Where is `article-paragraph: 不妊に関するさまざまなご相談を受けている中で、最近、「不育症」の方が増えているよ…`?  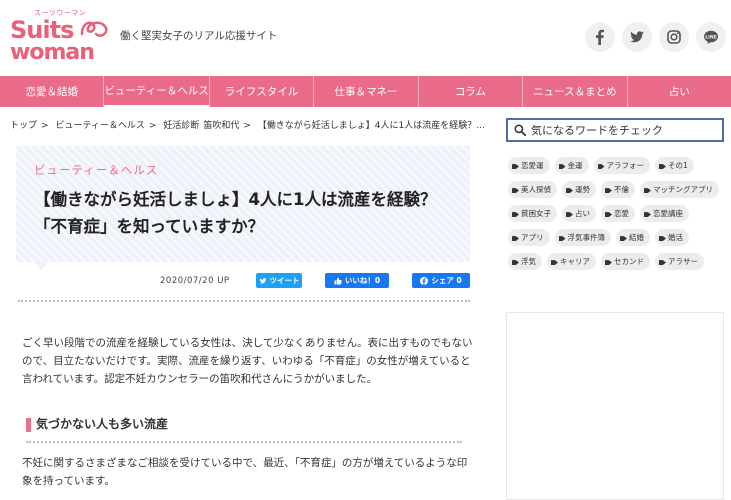 article-paragraph: 不妊に関するさまざまなご相談を受けている中で、最近、「不育症」の方が増えているよ… is located at coordinates (245, 472).